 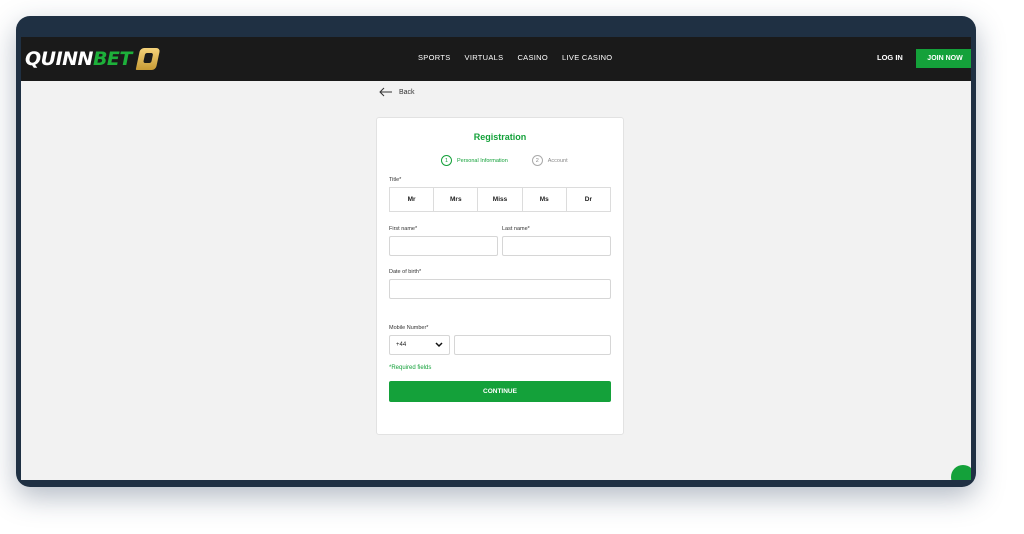 What do you see at coordinates (419, 345) in the screenshot?
I see `country-code-select: +44` at bounding box center [419, 345].